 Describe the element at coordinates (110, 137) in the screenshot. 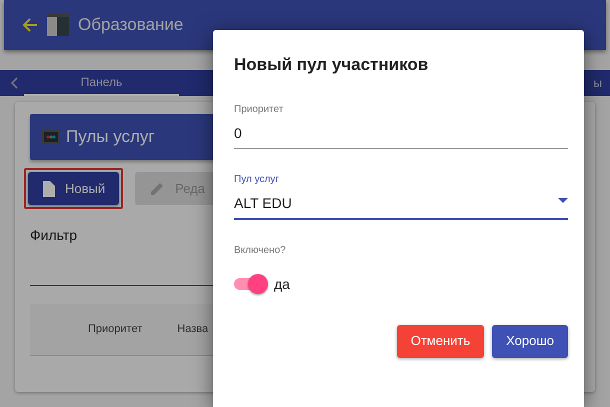

I see `card-title: Пулы услуг` at that location.